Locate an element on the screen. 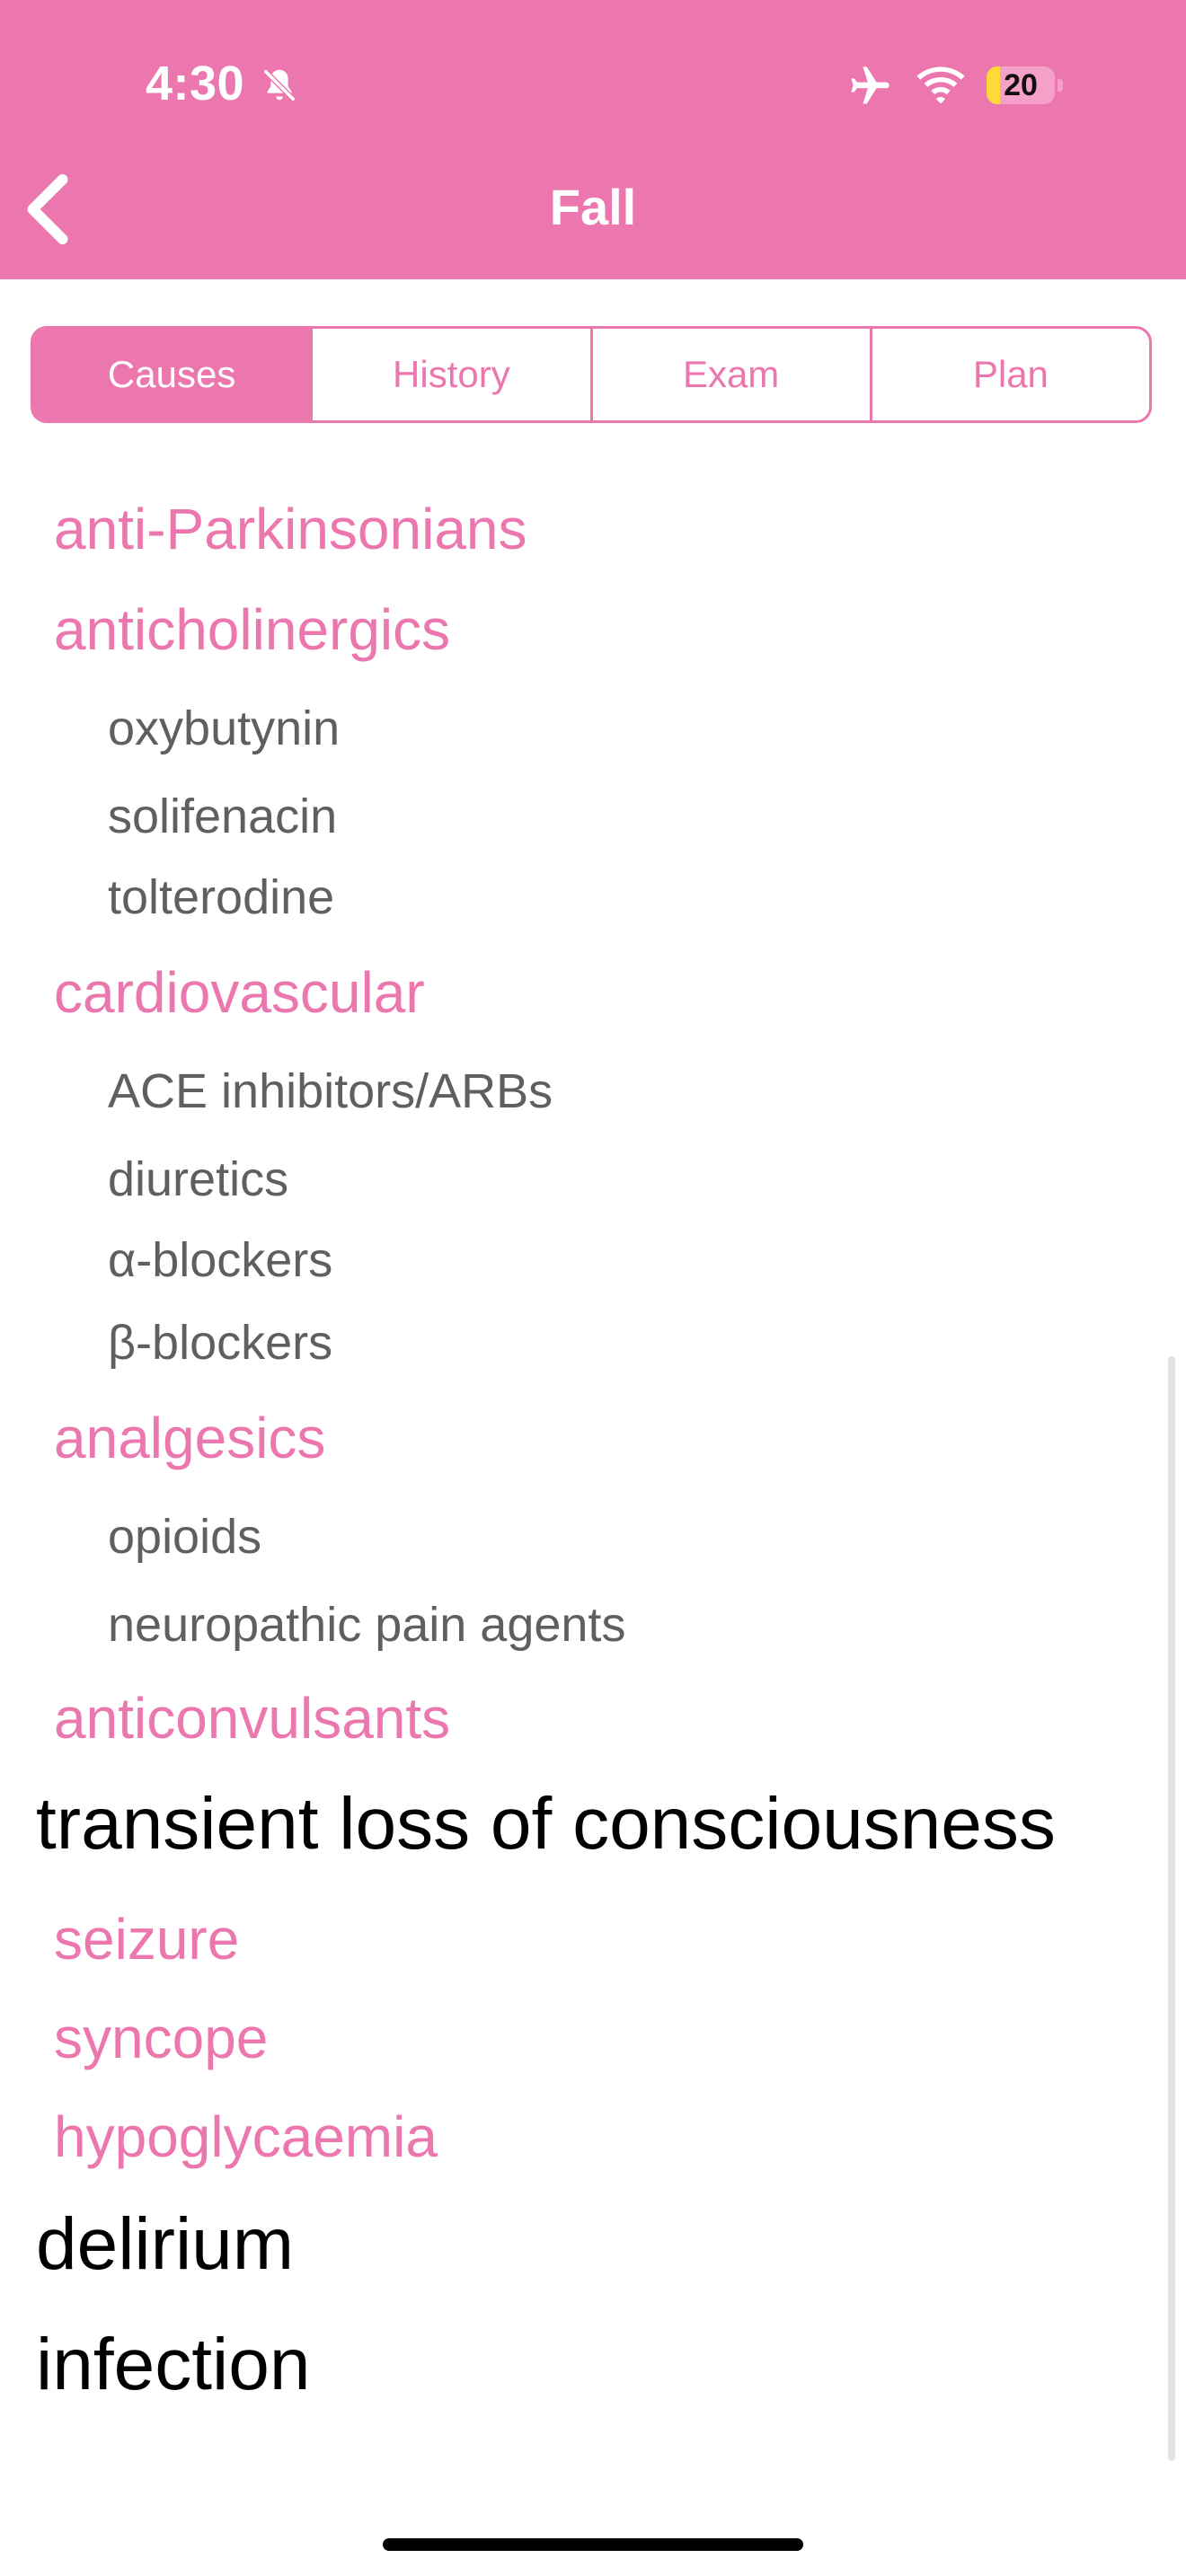 Image resolution: width=1186 pixels, height=2576 pixels. drug-item: diuretics is located at coordinates (198, 1179).